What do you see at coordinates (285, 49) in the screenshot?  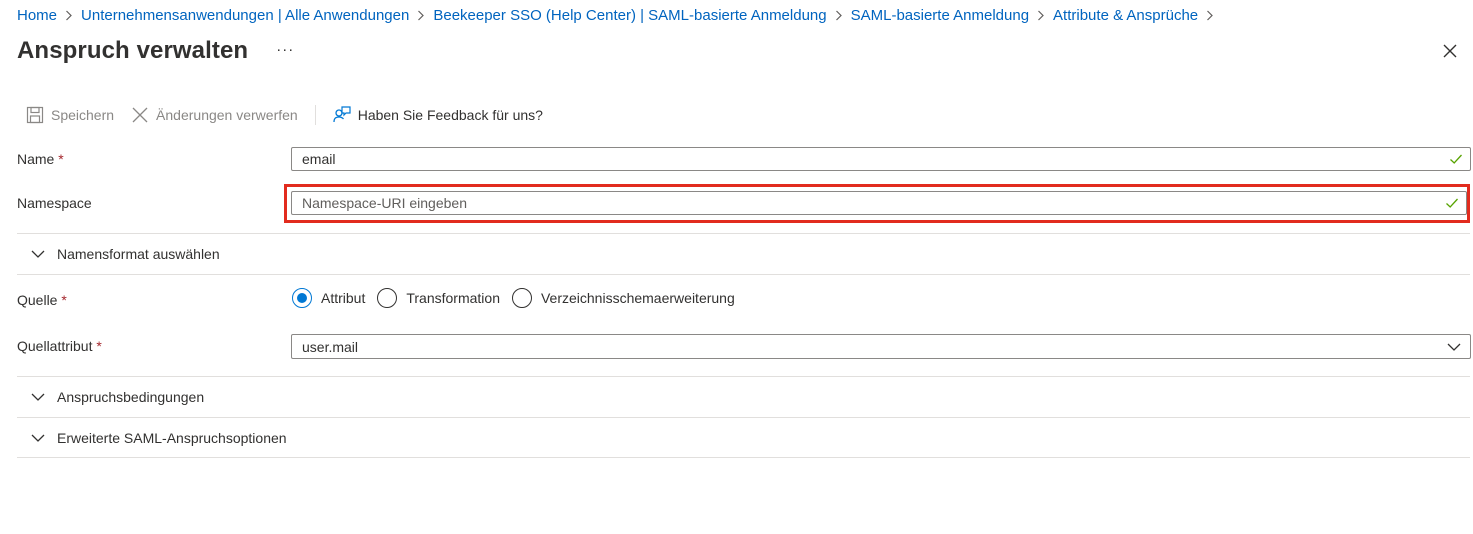 I see `more-options-button: ···` at bounding box center [285, 49].